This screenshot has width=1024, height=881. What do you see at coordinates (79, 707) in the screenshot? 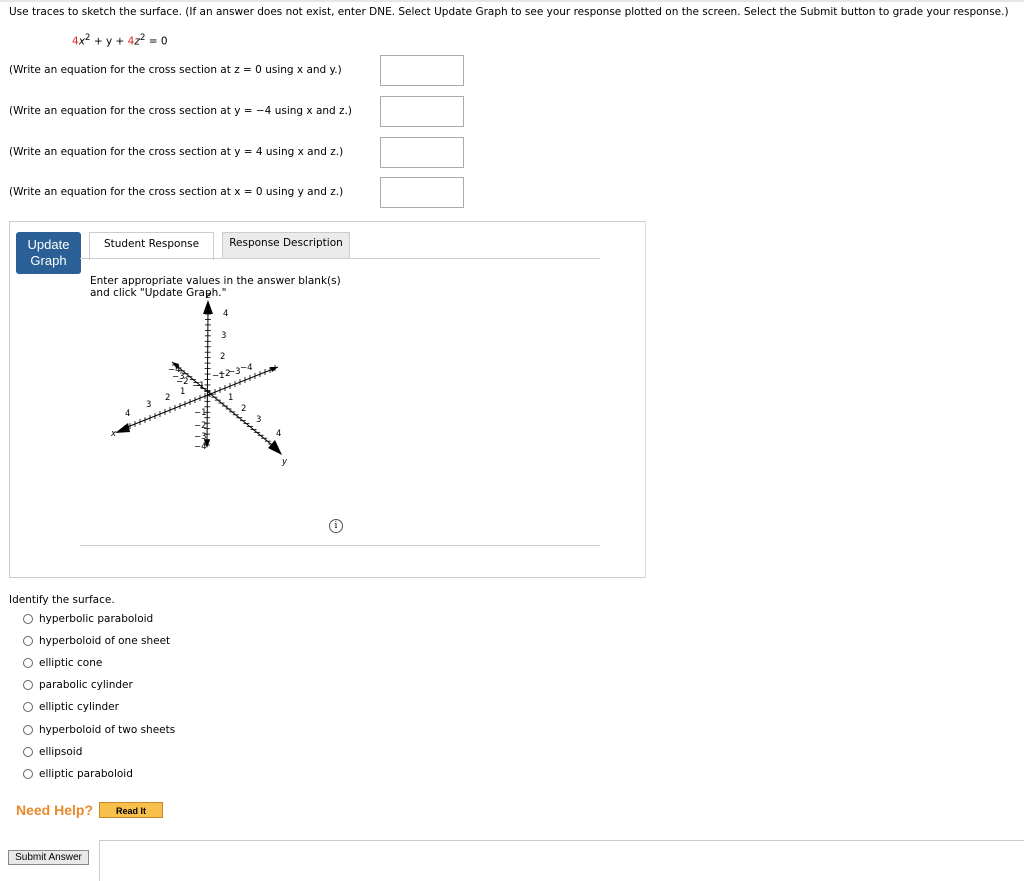
I see `radio-option-label: elliptic cylinder` at bounding box center [79, 707].